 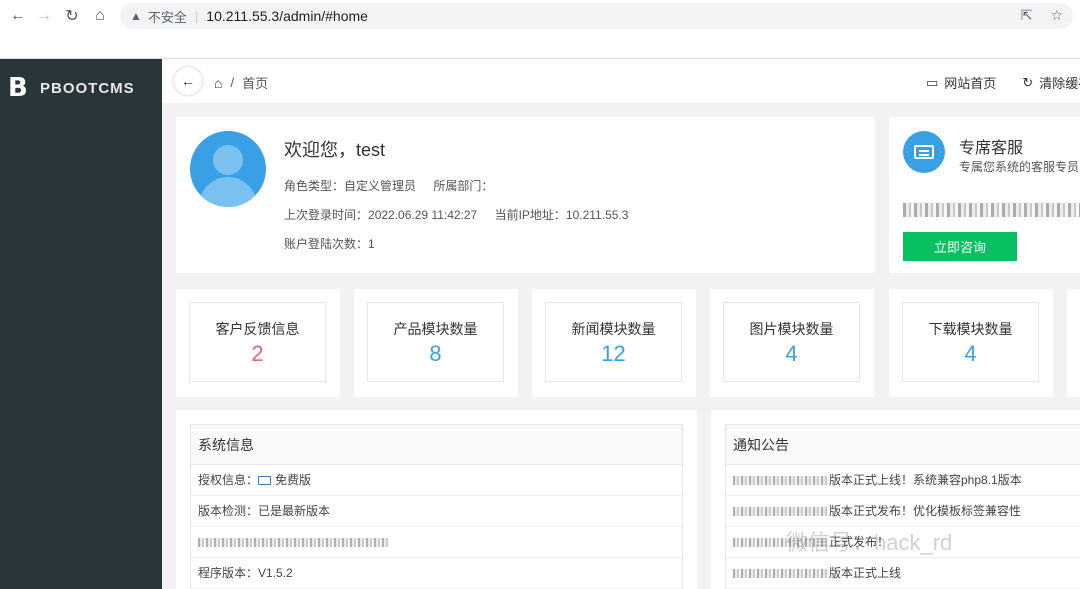 I want to click on avatar-head, so click(x=228, y=160).